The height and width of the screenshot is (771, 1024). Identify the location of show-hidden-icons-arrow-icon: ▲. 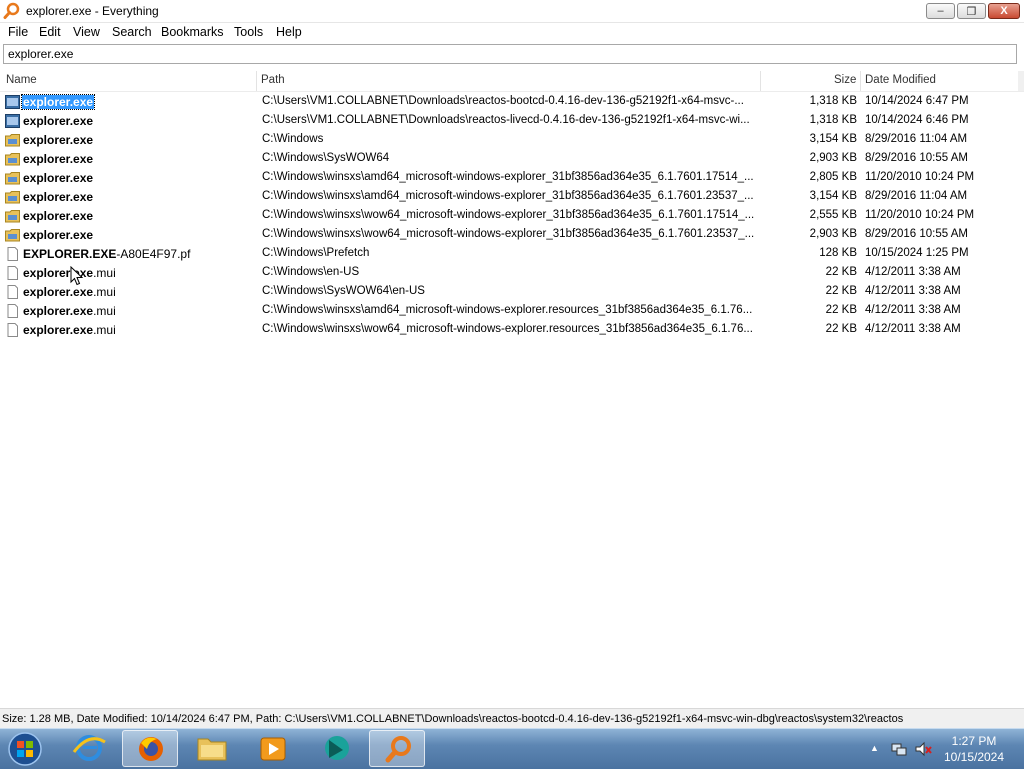
(874, 748).